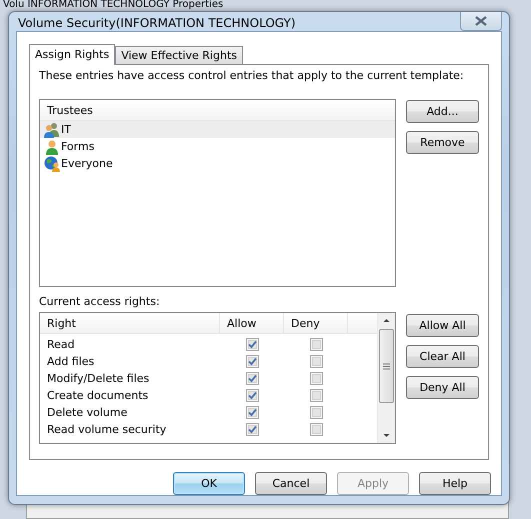  I want to click on tab: Assign Rights, so click(72, 54).